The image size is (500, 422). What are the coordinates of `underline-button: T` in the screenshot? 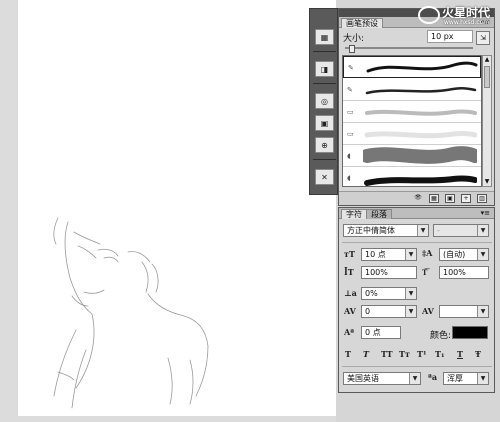 It's located at (460, 354).